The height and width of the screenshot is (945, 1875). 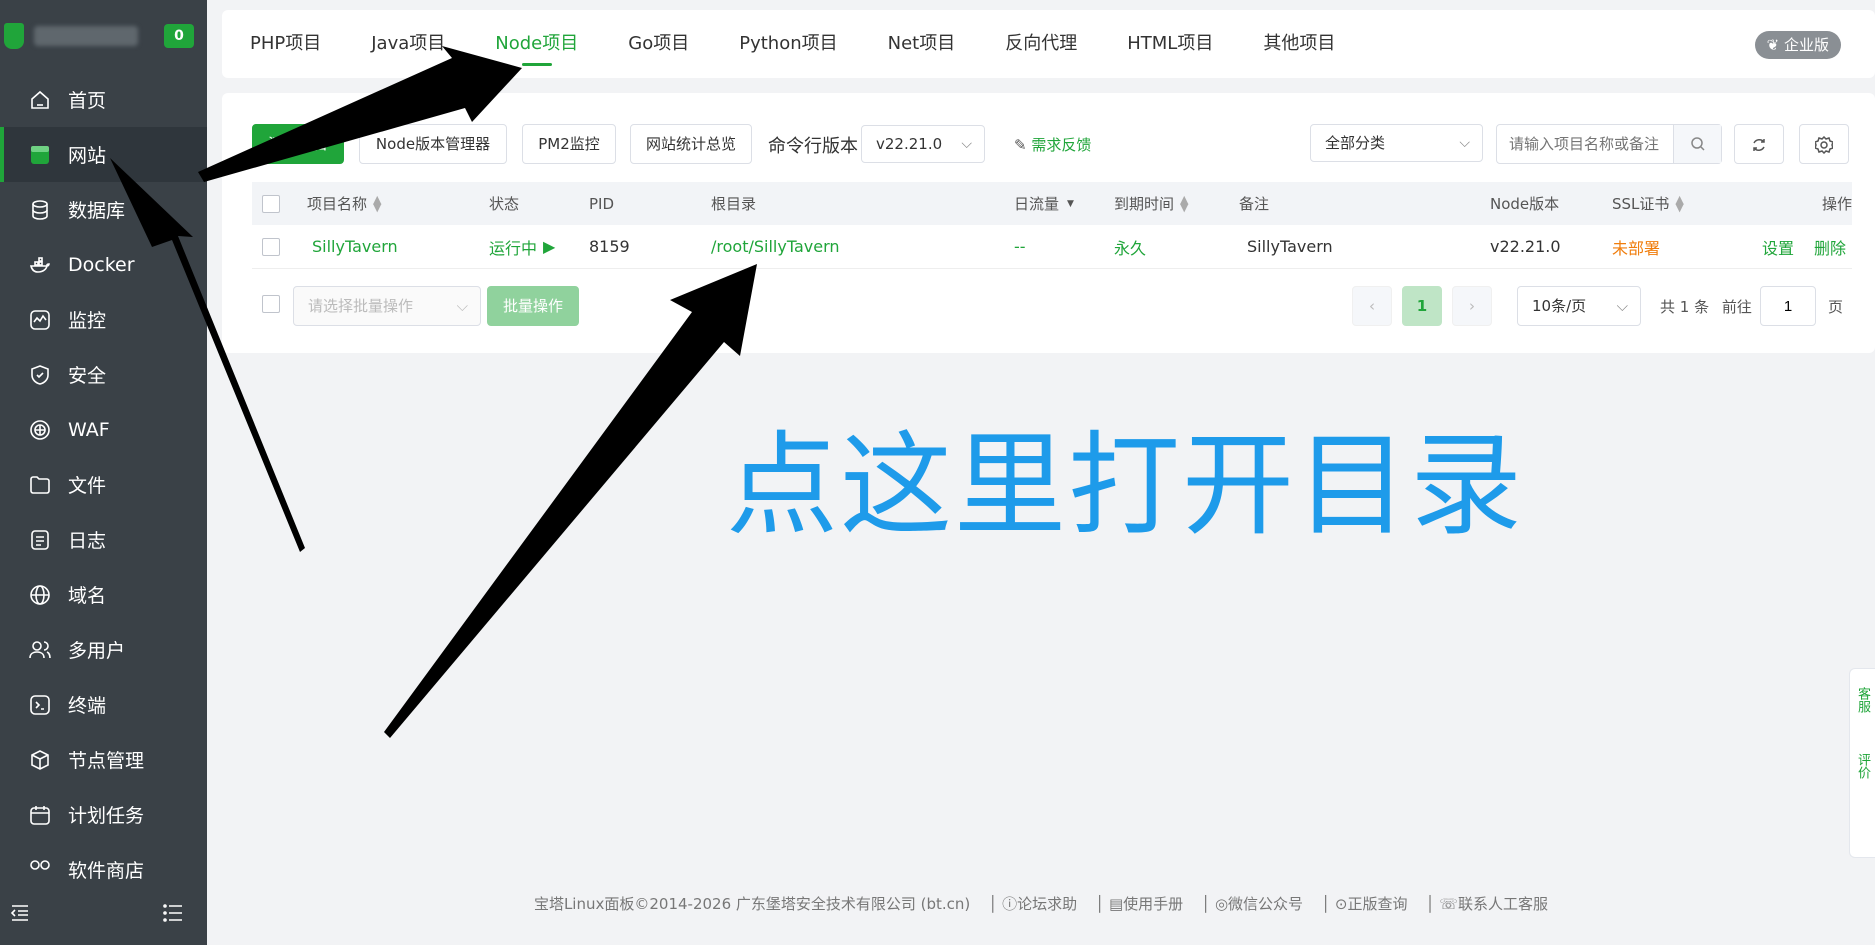 I want to click on refresh-button, so click(x=1759, y=144).